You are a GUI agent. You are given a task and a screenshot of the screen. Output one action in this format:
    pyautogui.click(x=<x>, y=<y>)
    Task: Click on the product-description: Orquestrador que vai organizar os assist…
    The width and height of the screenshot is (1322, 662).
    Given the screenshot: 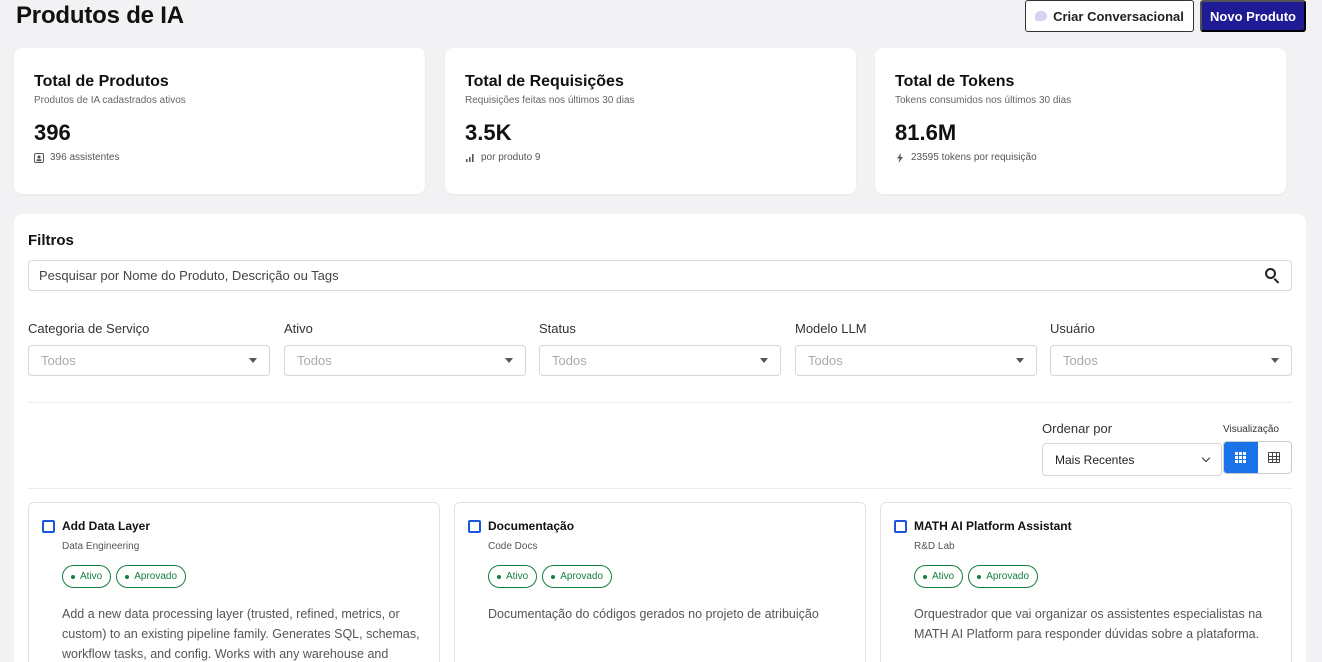 What is the action you would take?
    pyautogui.click(x=1088, y=624)
    